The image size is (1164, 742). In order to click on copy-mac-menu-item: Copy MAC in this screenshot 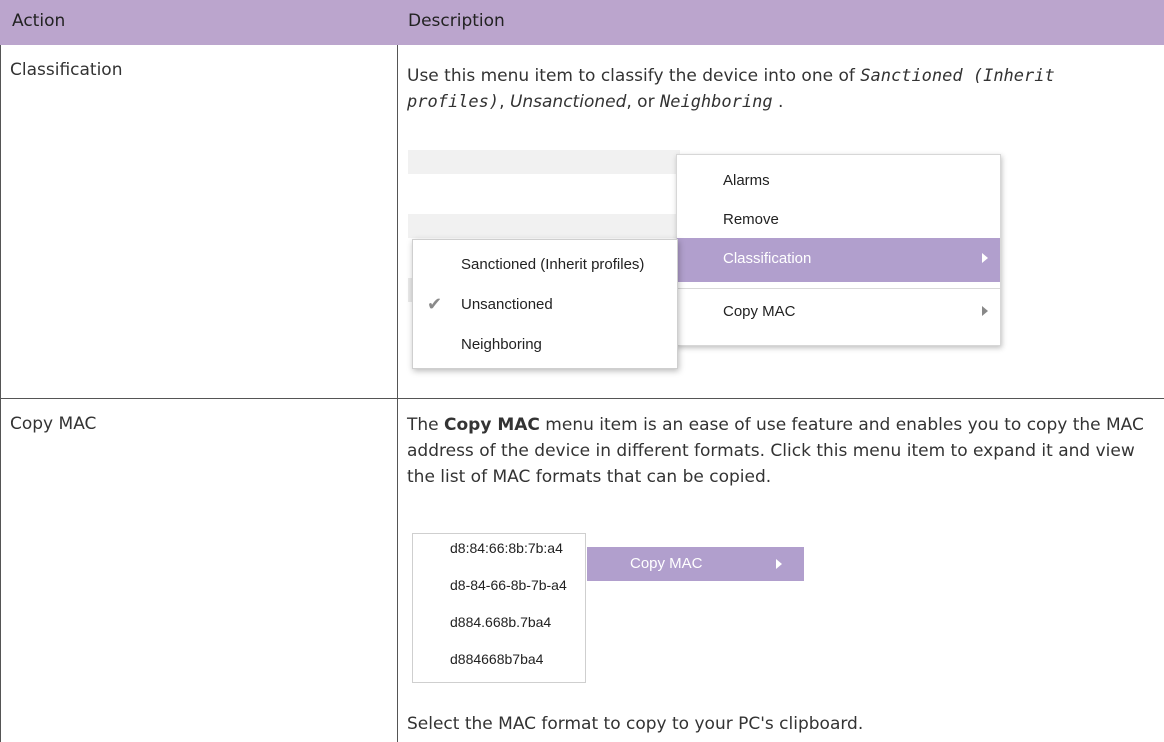, I will do `click(695, 564)`.